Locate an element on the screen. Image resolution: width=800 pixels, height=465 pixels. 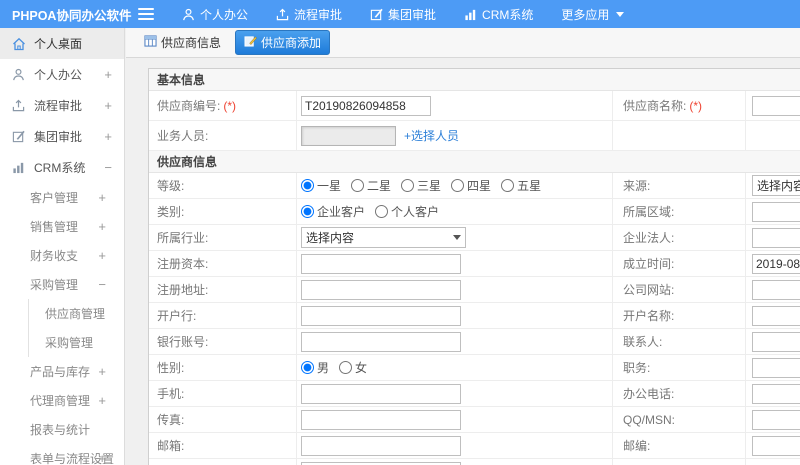
radio-option: 女 is located at coordinates (353, 367).